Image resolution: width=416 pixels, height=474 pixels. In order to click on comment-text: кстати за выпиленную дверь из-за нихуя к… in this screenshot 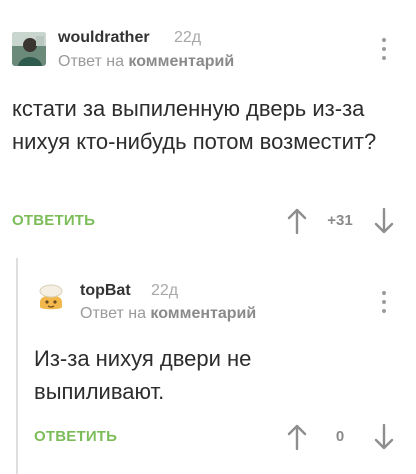, I will do `click(194, 125)`.